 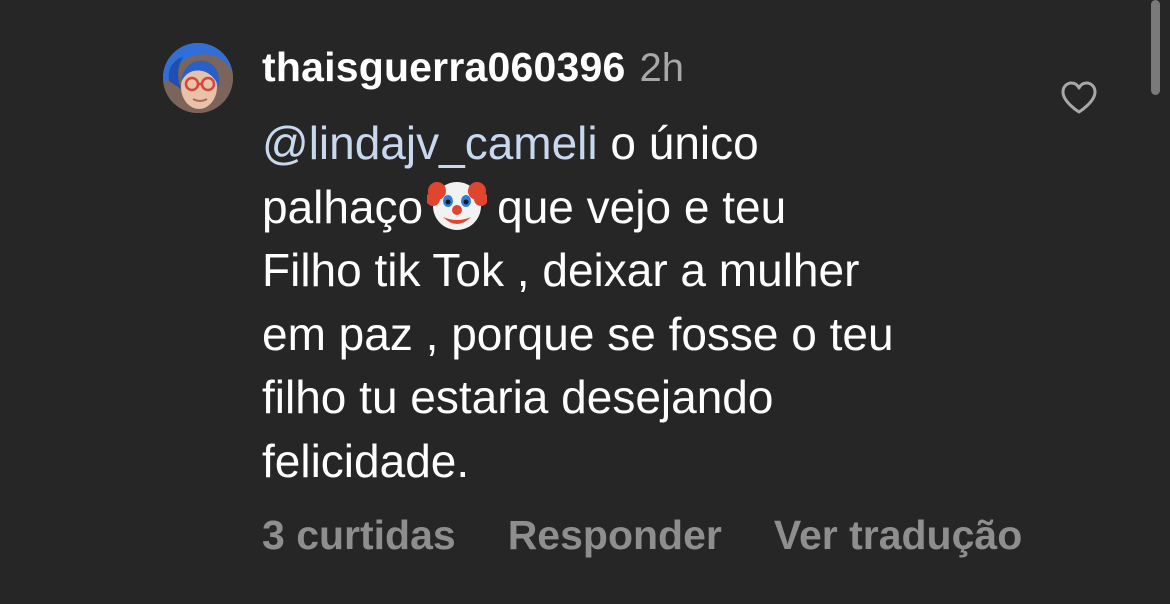 I want to click on scrollbar, so click(x=1155, y=47).